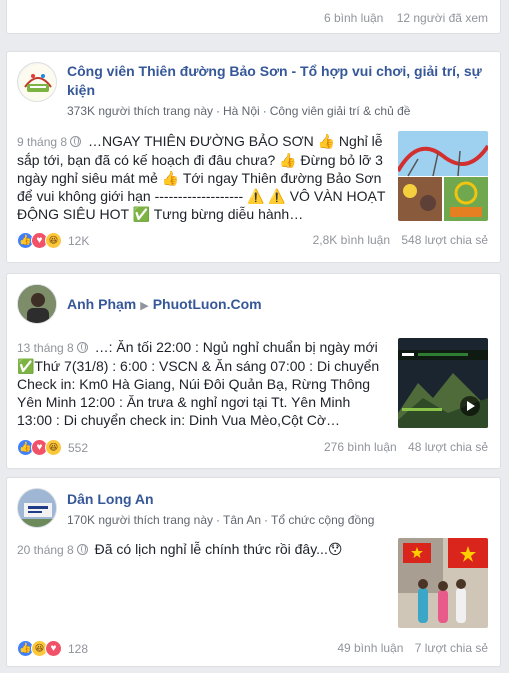 The width and height of the screenshot is (509, 673). What do you see at coordinates (252, 449) in the screenshot?
I see `post-footer: 👍 ♥ 😆 552 276 bình luận 48 lượt chia sẻ` at bounding box center [252, 449].